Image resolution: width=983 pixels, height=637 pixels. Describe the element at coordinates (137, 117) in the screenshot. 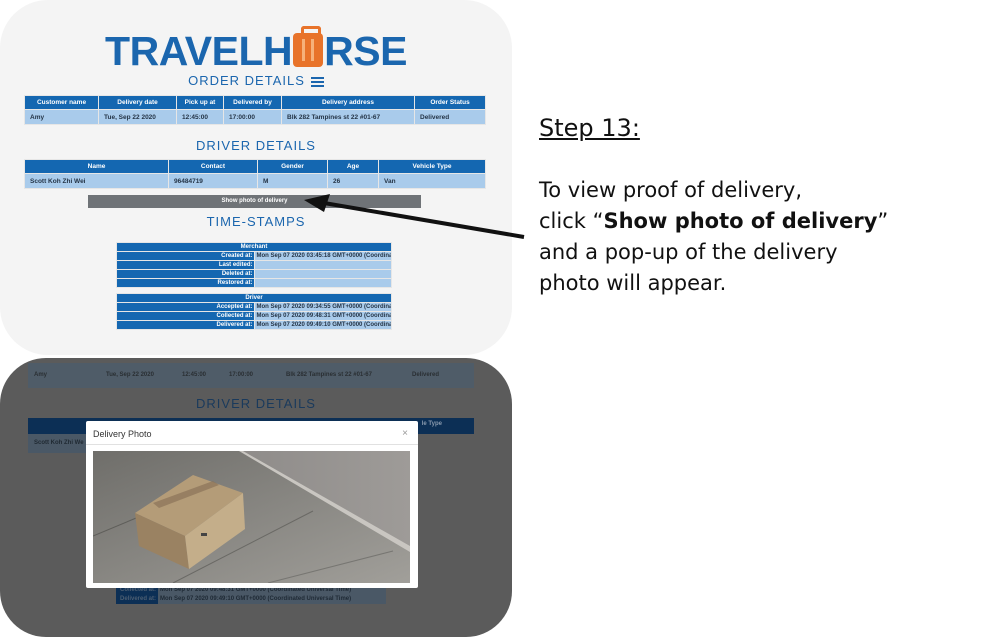

I see `delivery-date: Tue, Sep 22 2020` at that location.